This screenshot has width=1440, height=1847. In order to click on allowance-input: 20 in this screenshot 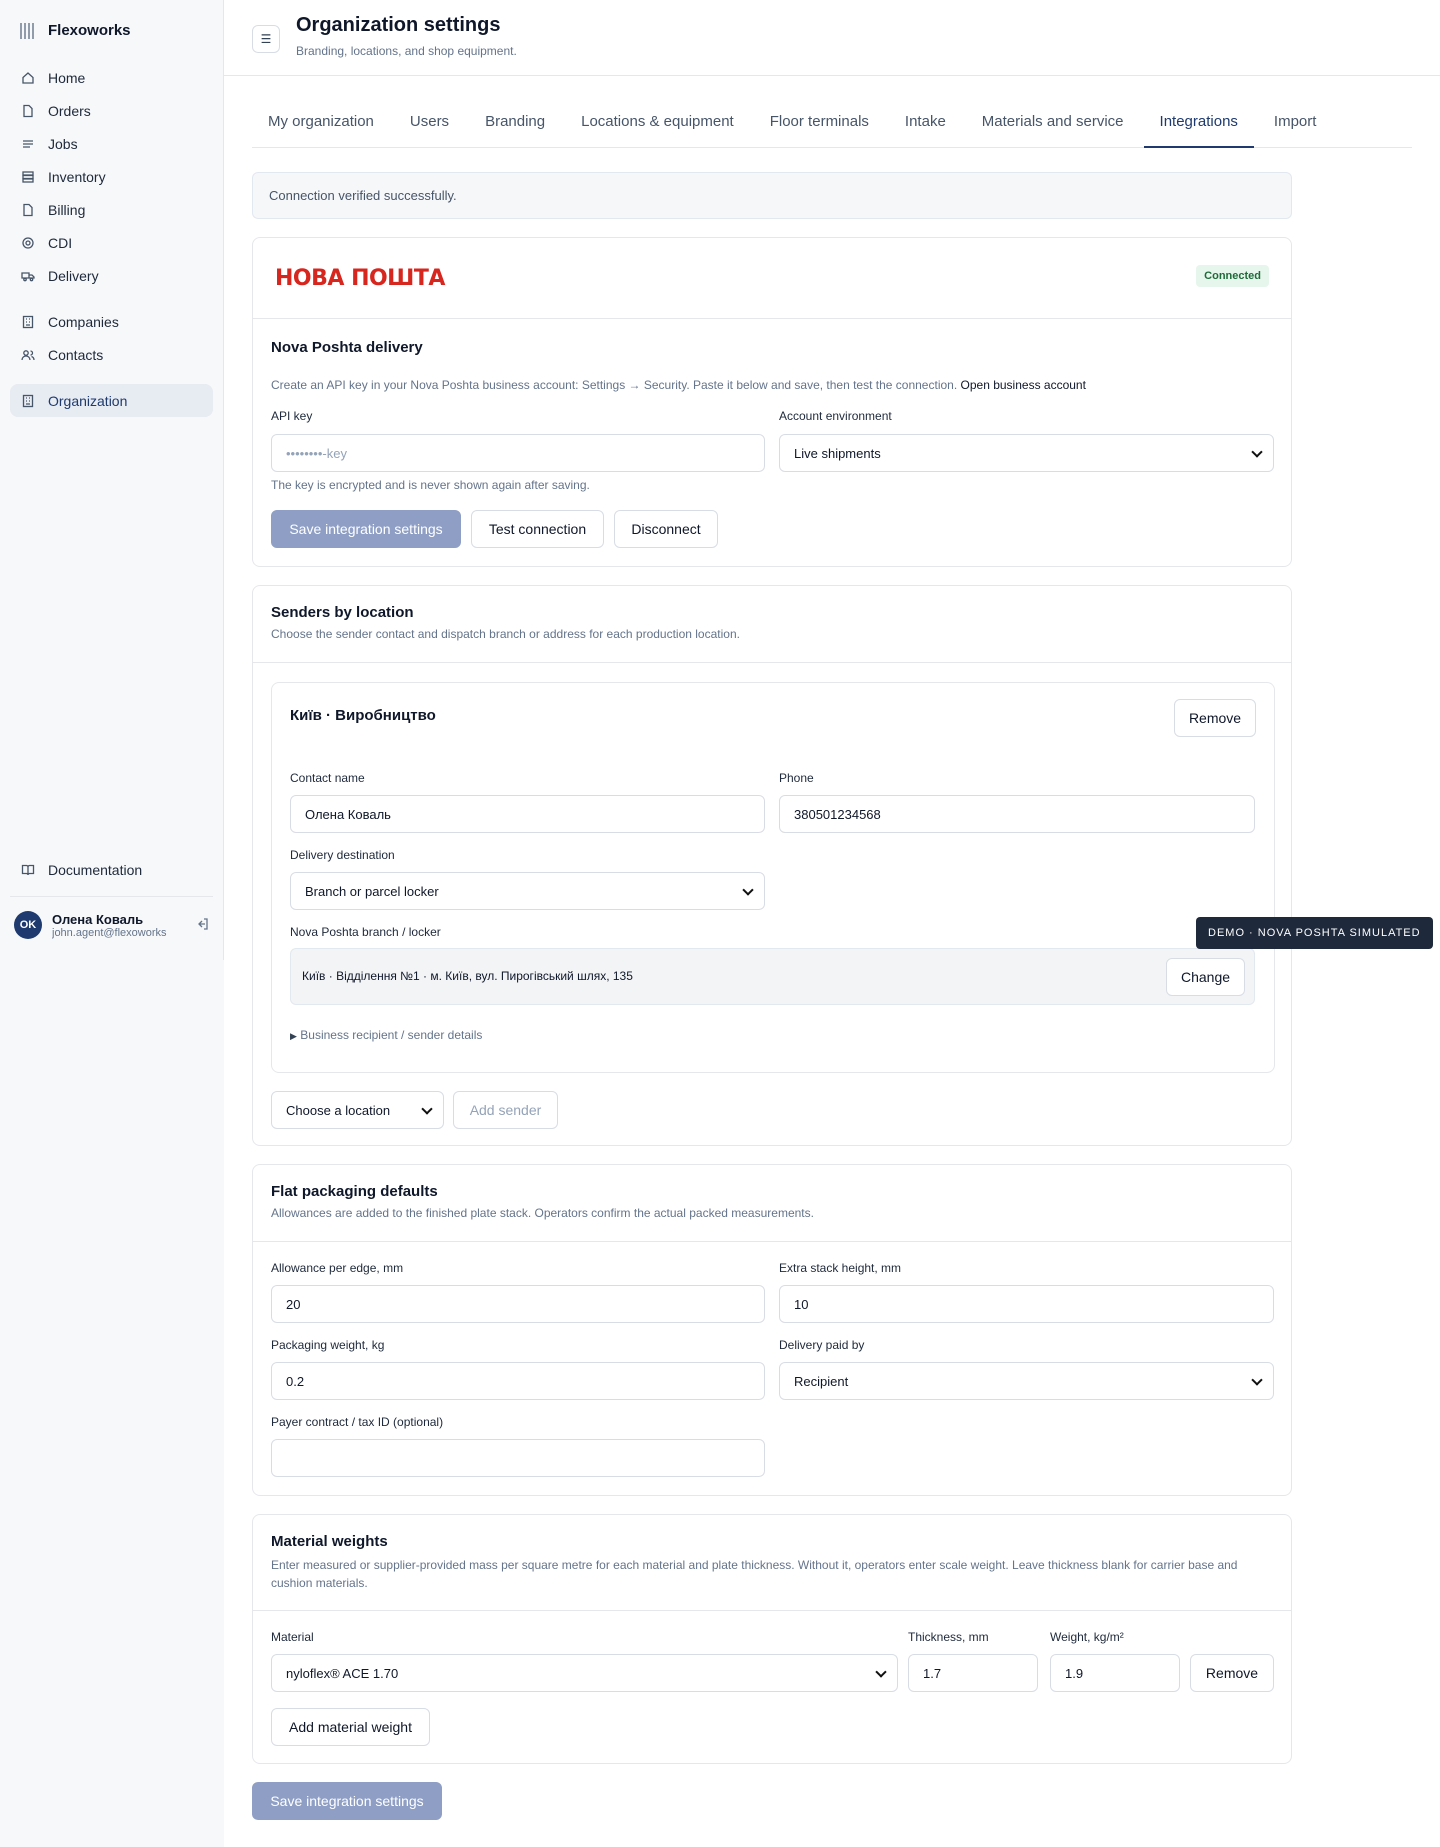, I will do `click(518, 1304)`.